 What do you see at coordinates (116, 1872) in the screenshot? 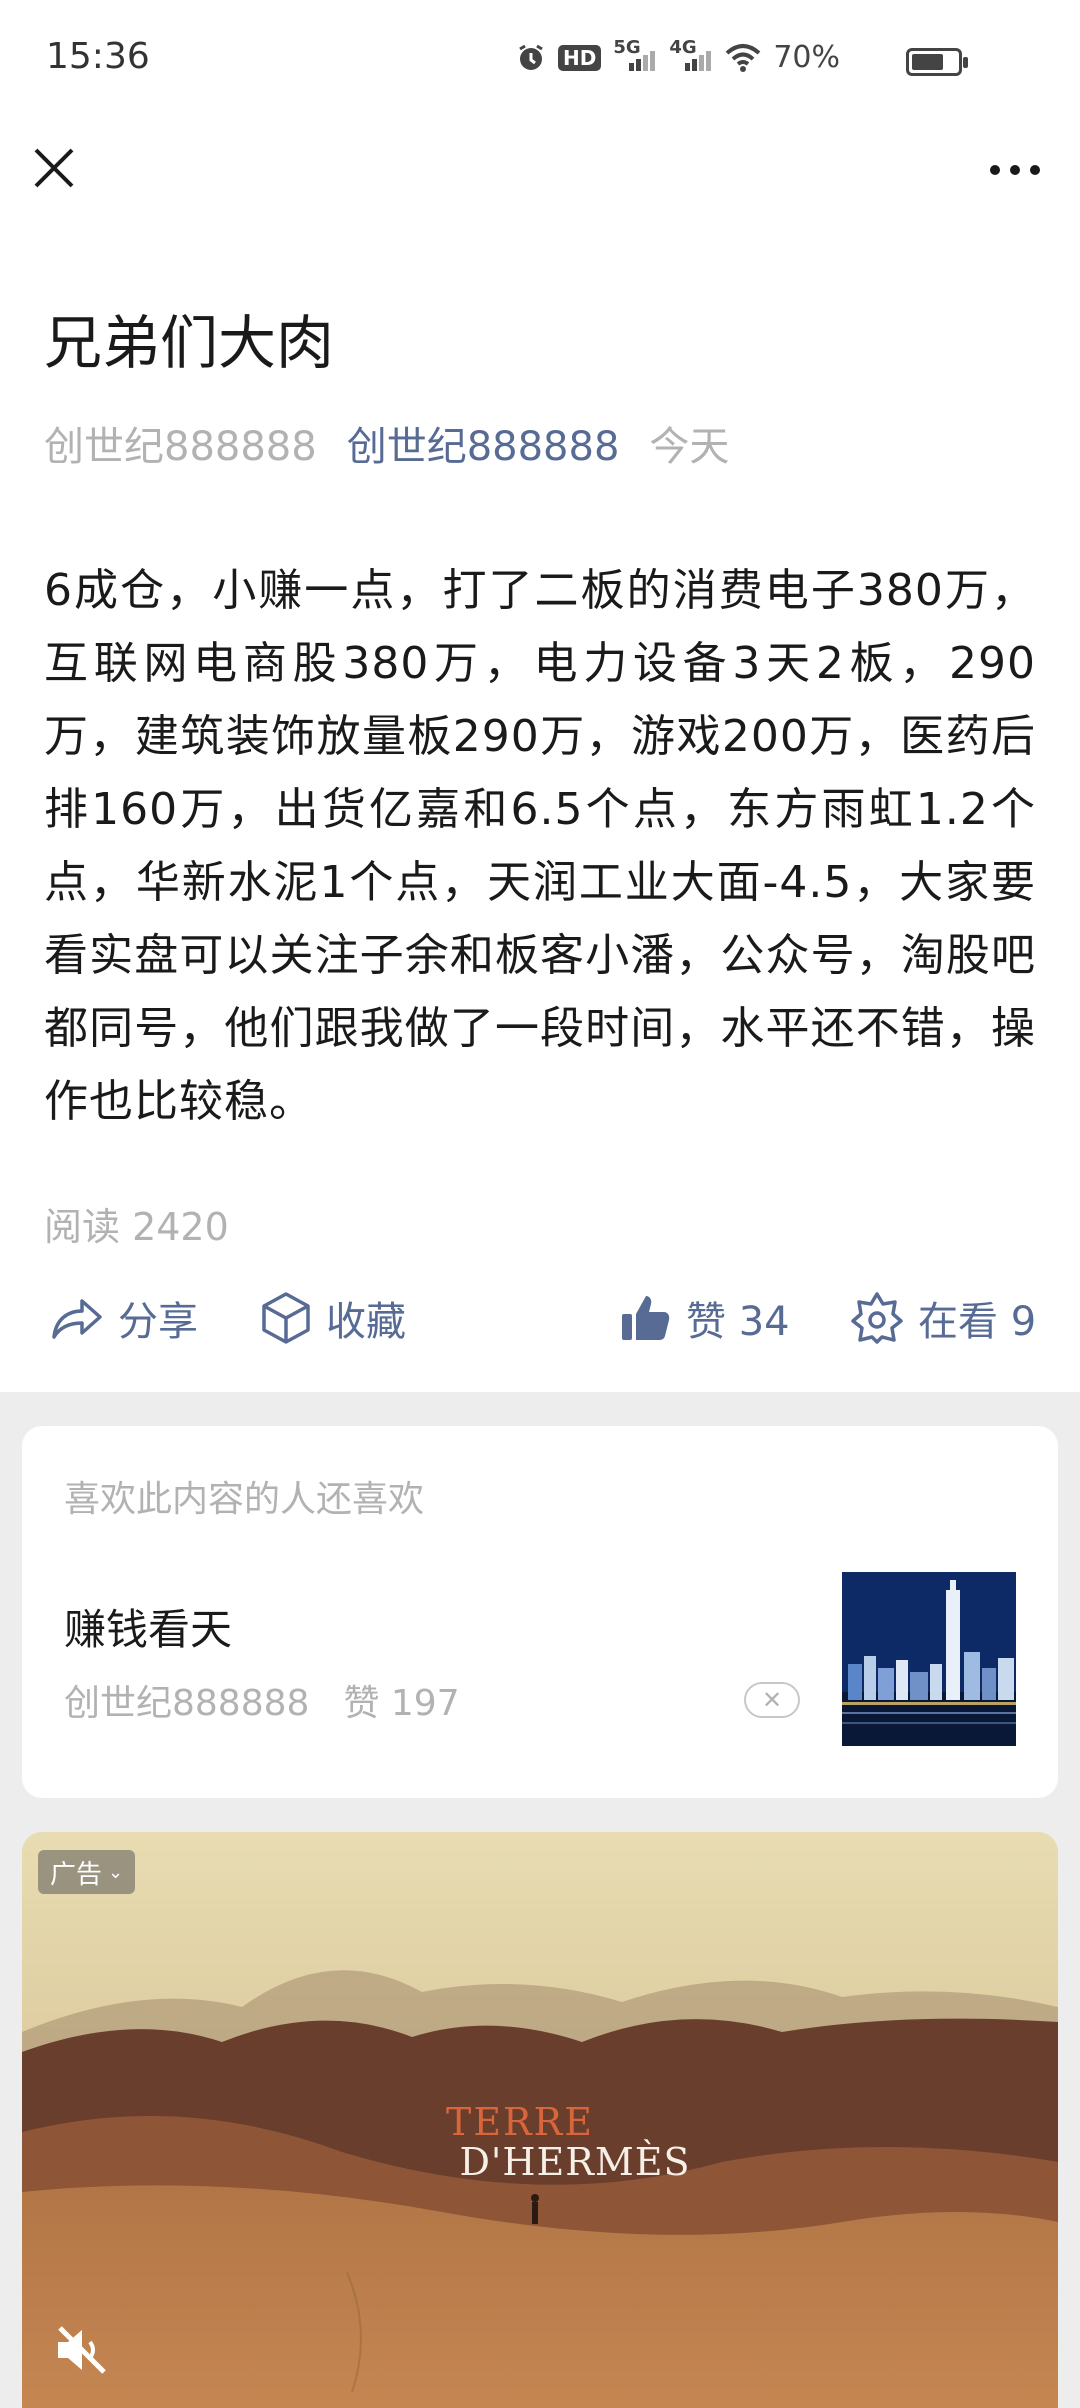
I see `chevron-down-icon: ⌄` at bounding box center [116, 1872].